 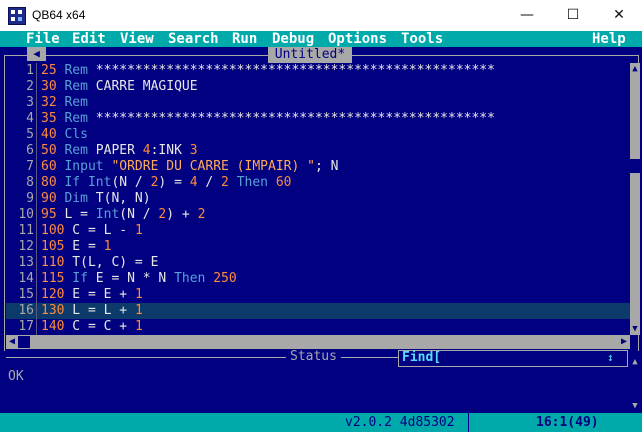 What do you see at coordinates (318, 342) in the screenshot?
I see `horizontal-scrollbar: ◀ ▶` at bounding box center [318, 342].